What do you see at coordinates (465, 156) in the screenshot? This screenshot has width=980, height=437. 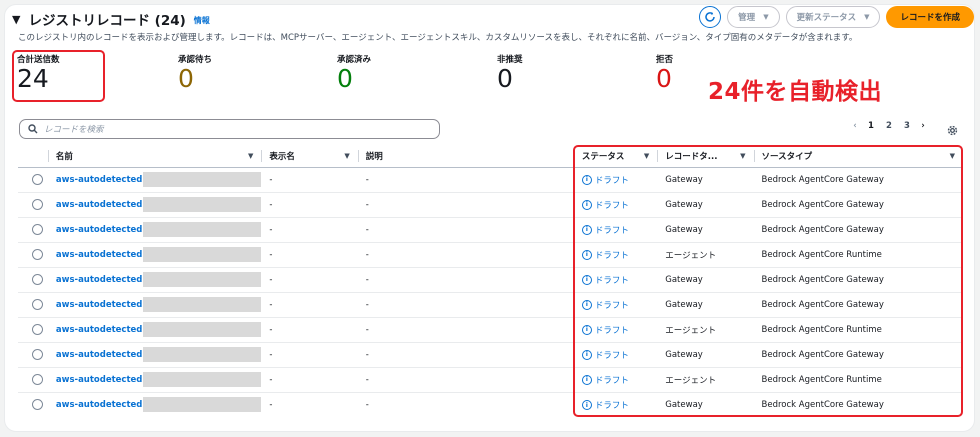 I see `column-header-description: 説明` at bounding box center [465, 156].